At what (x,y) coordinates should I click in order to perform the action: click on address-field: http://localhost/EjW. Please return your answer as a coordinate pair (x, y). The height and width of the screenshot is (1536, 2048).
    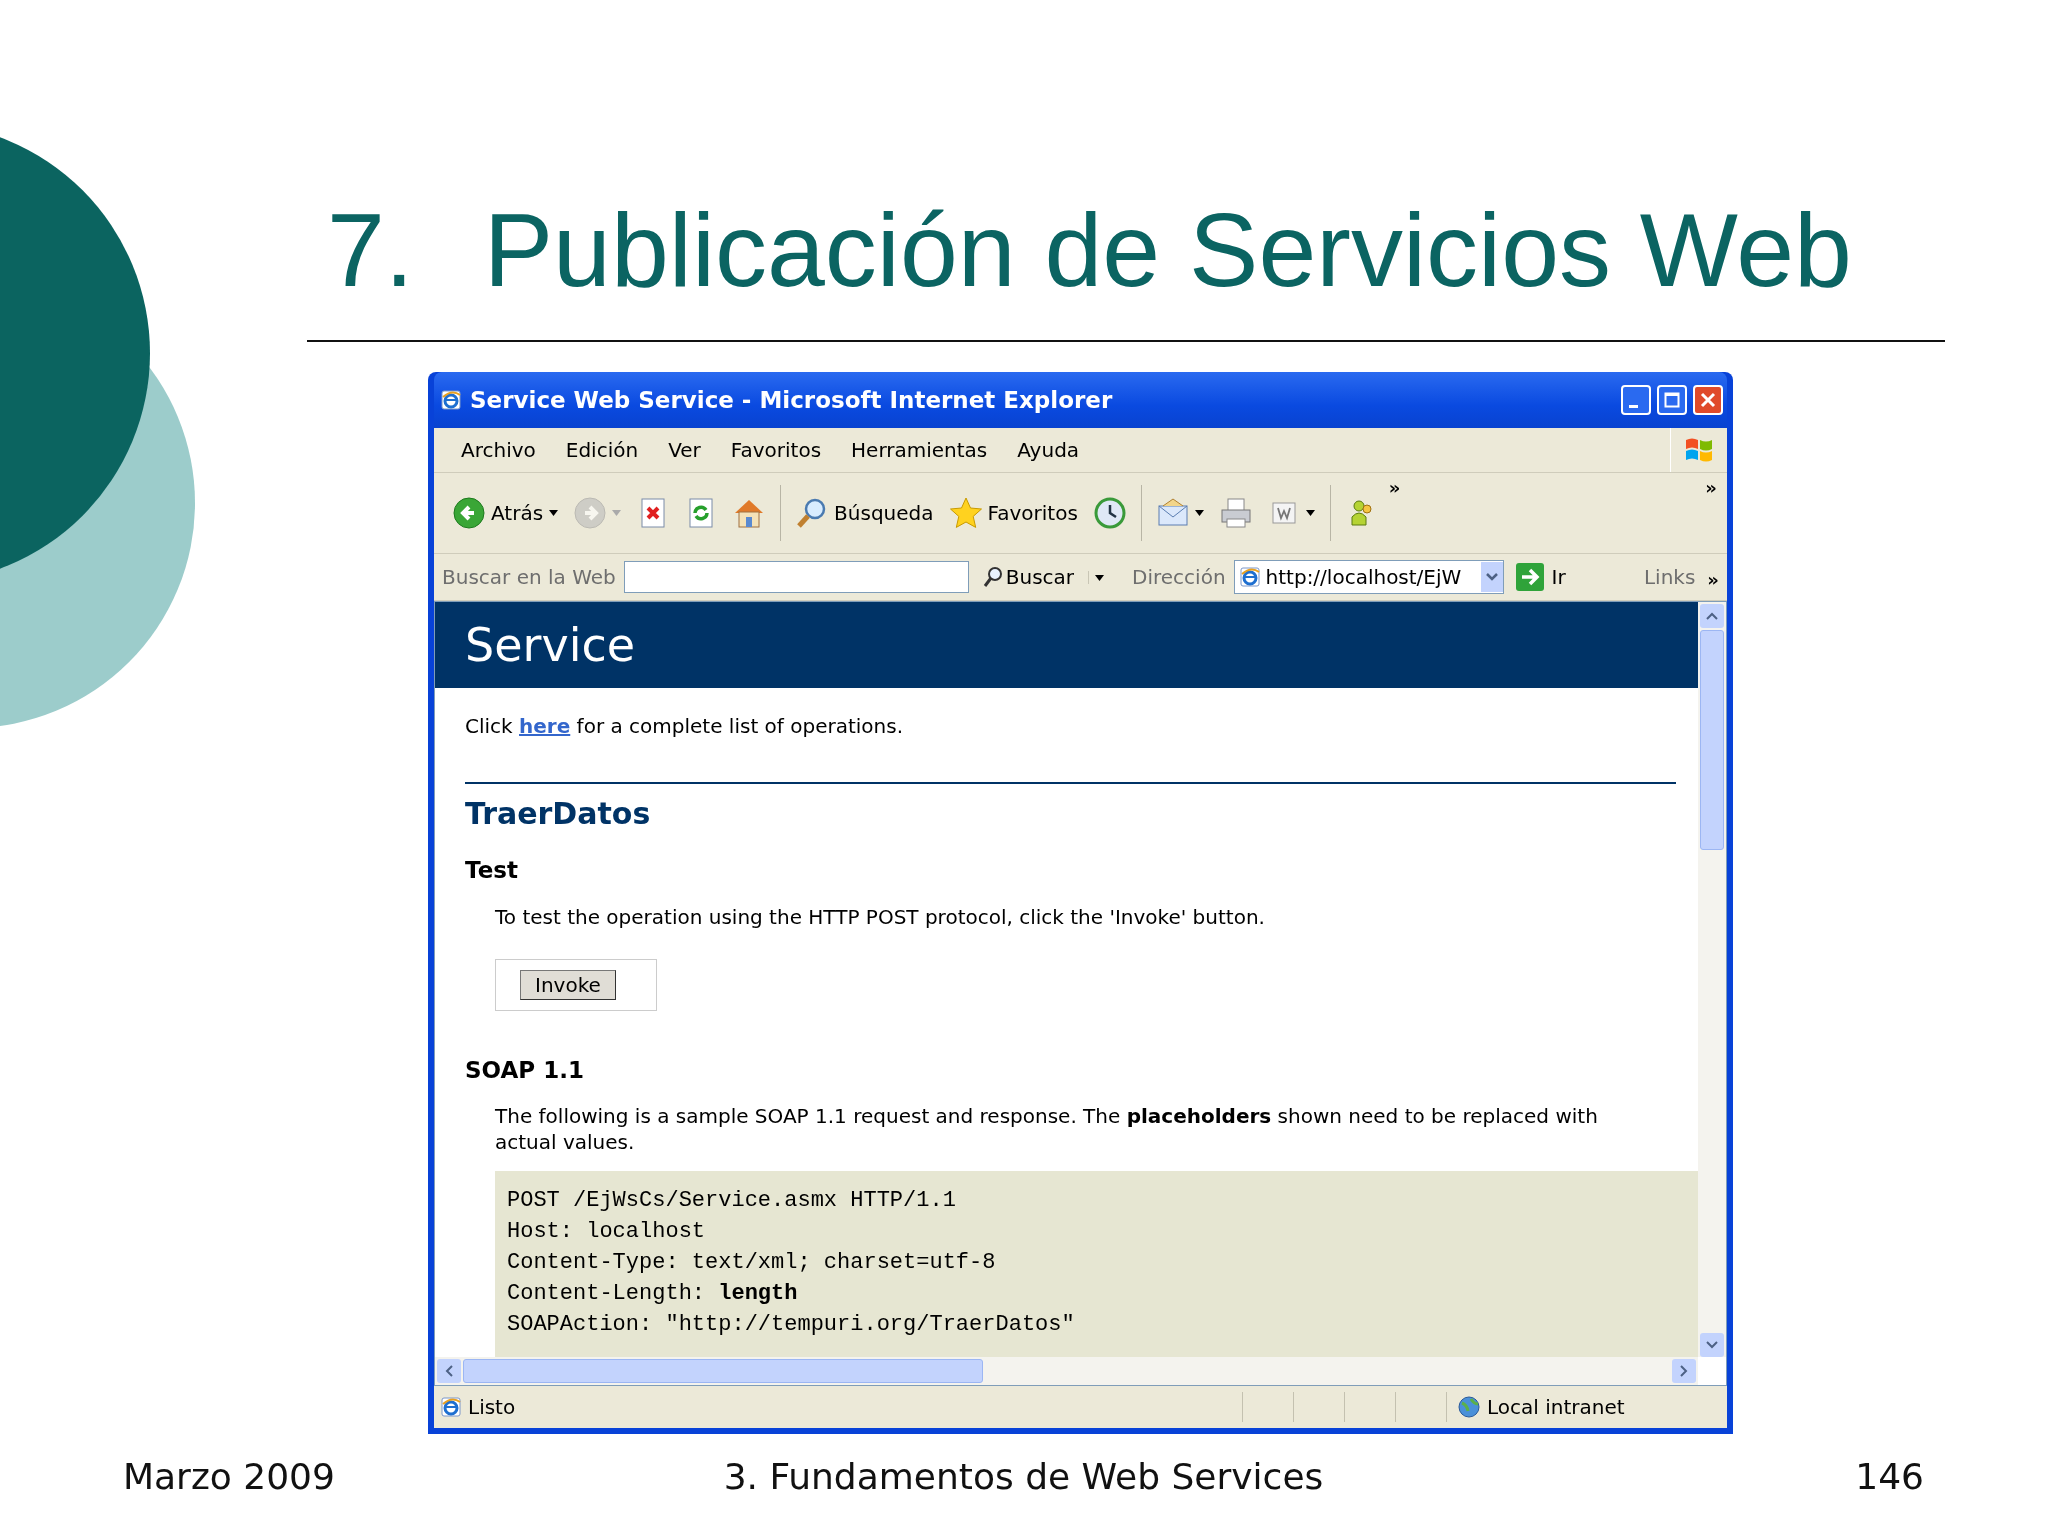
    Looking at the image, I should click on (1368, 577).